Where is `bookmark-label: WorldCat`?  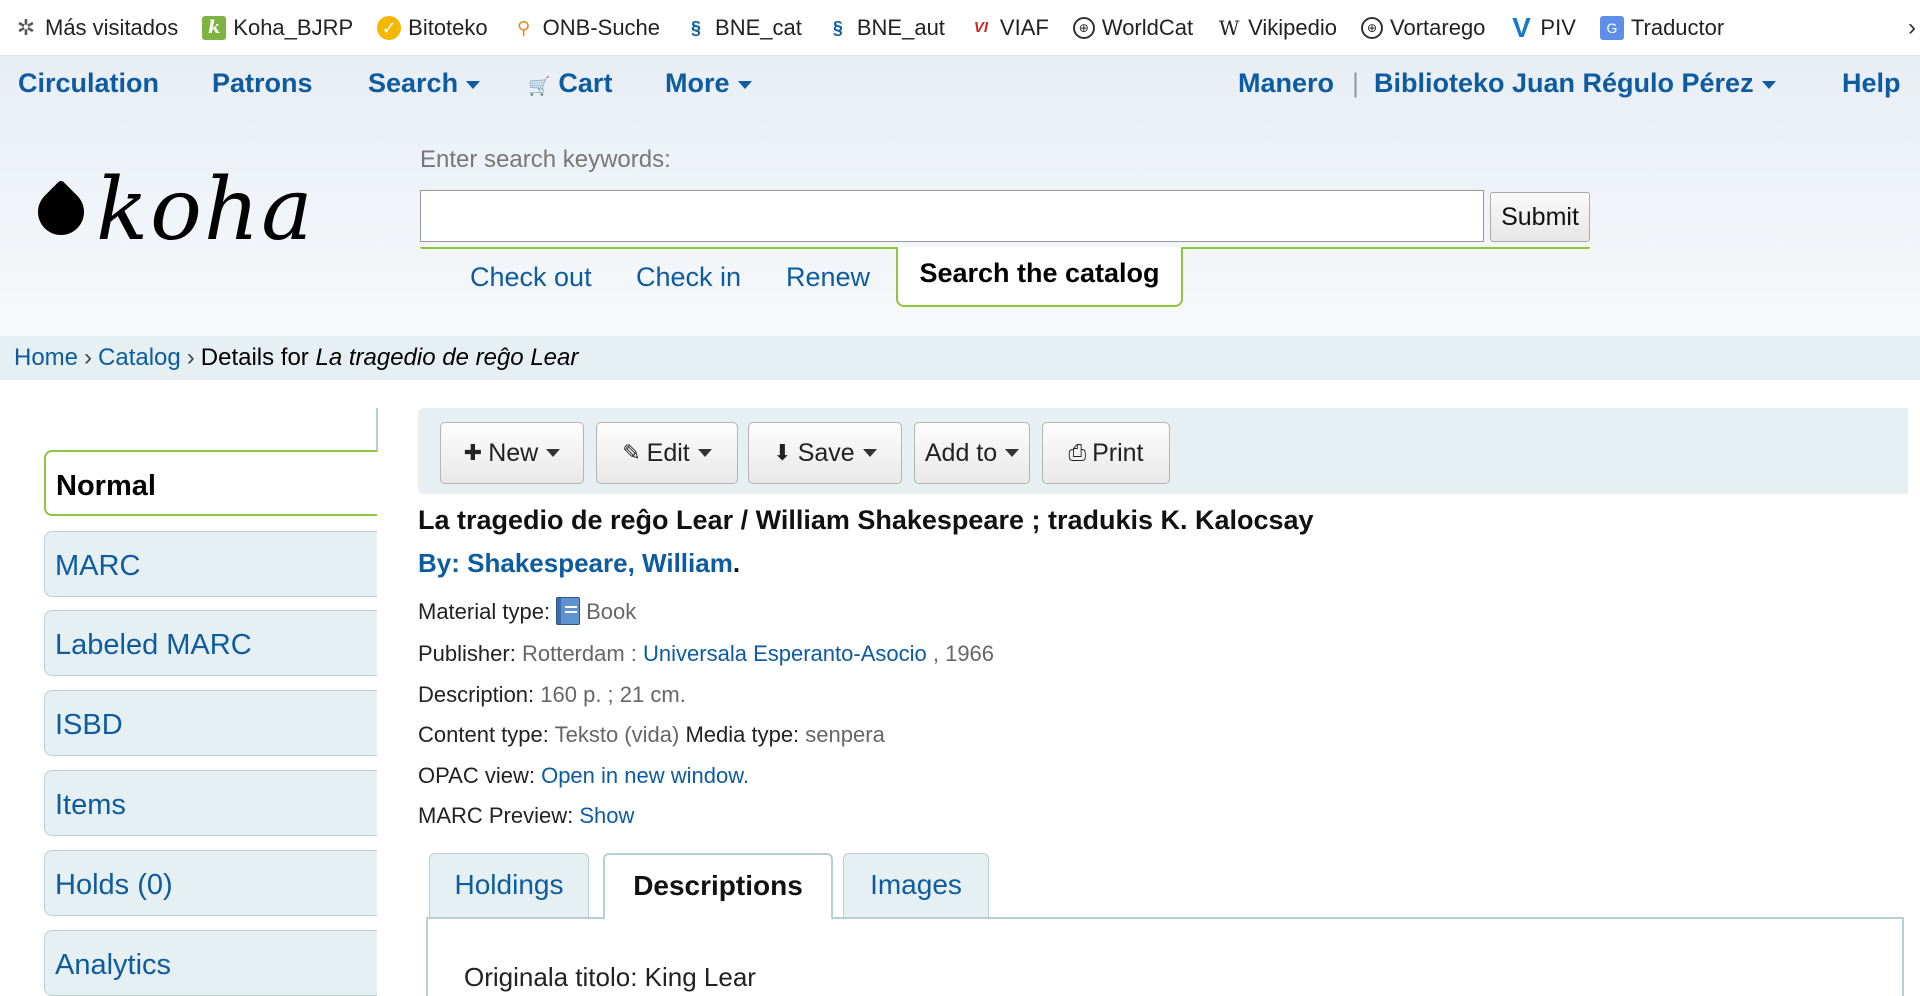
bookmark-label: WorldCat is located at coordinates (1147, 27).